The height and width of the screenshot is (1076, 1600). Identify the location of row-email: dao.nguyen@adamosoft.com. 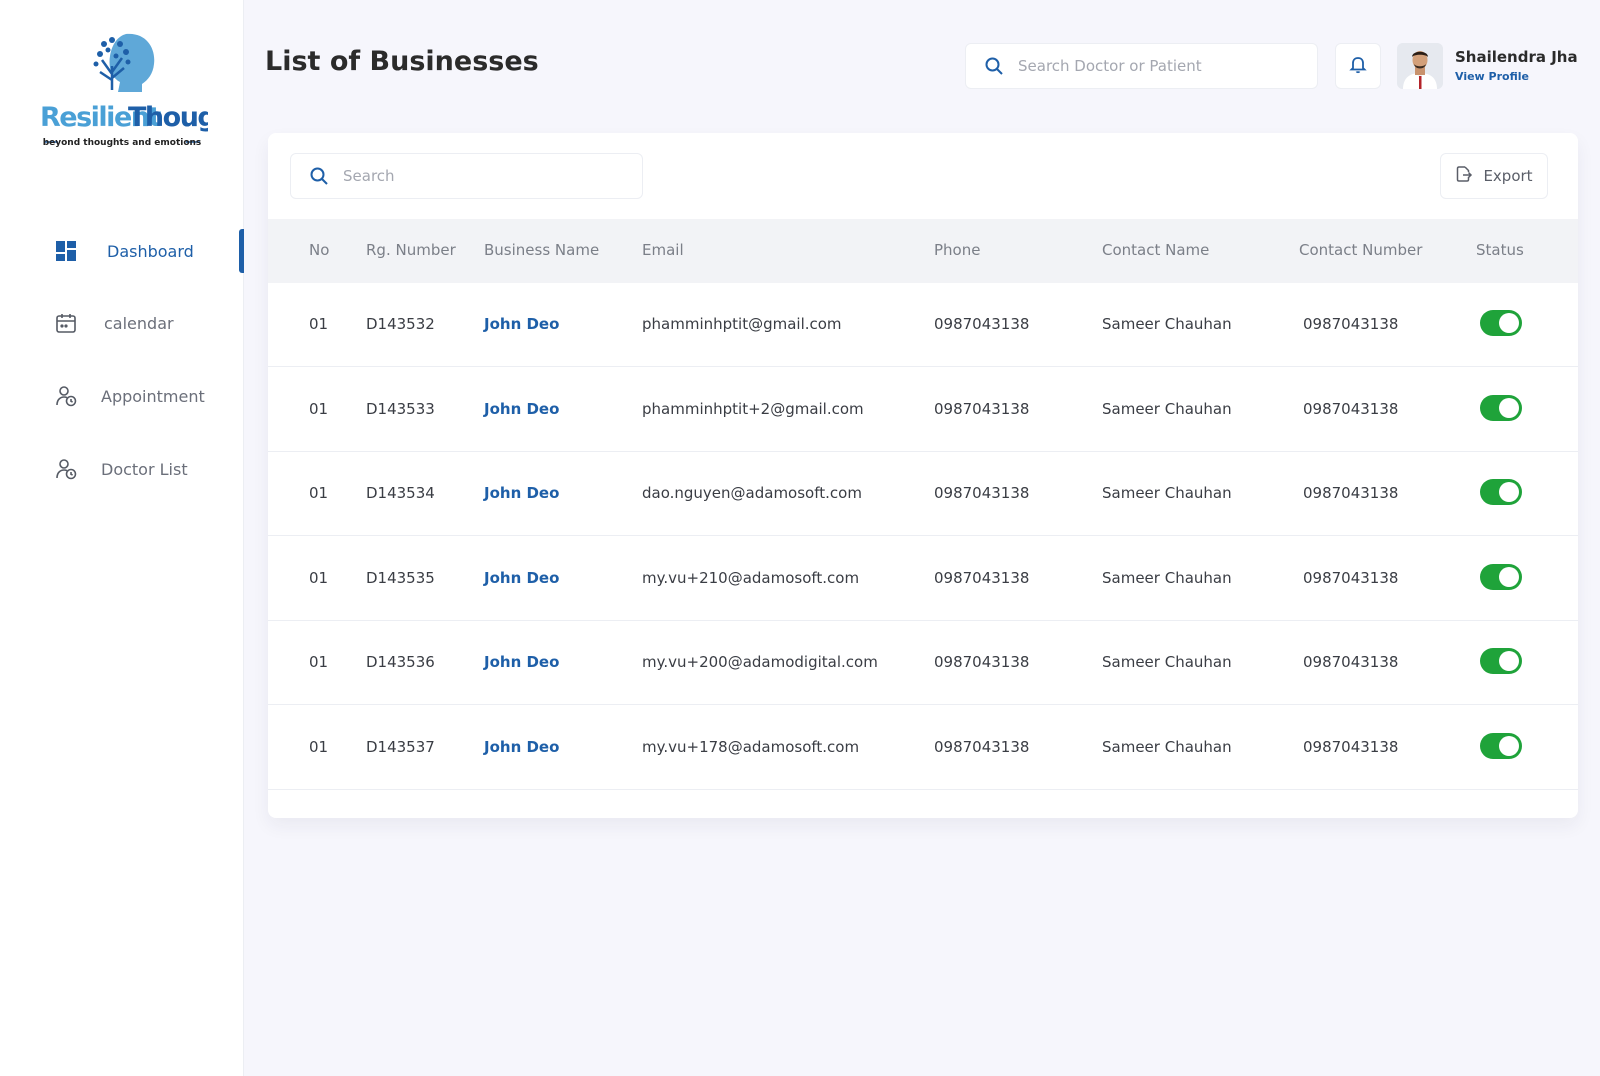
(752, 493).